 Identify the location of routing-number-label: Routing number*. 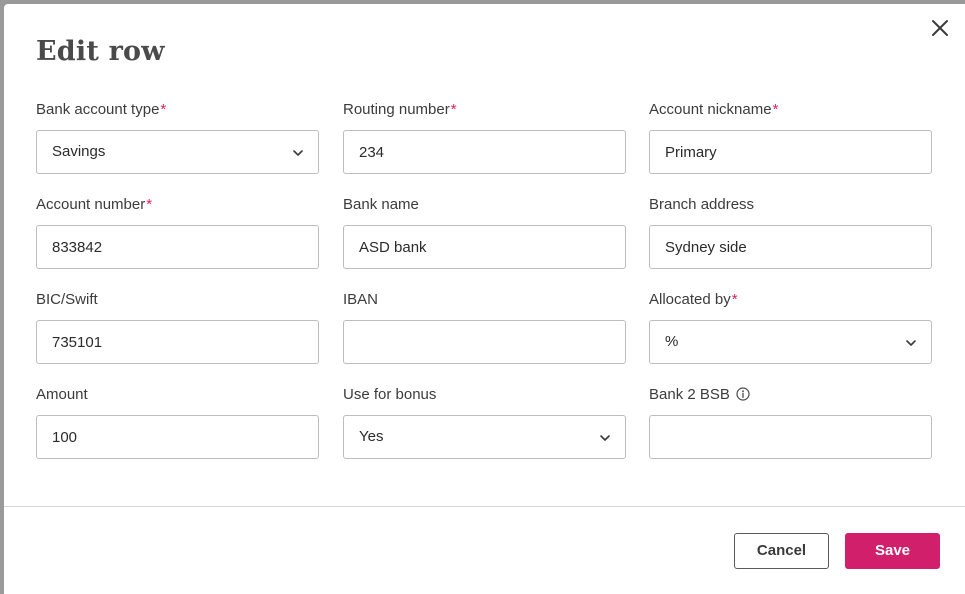
(400, 109).